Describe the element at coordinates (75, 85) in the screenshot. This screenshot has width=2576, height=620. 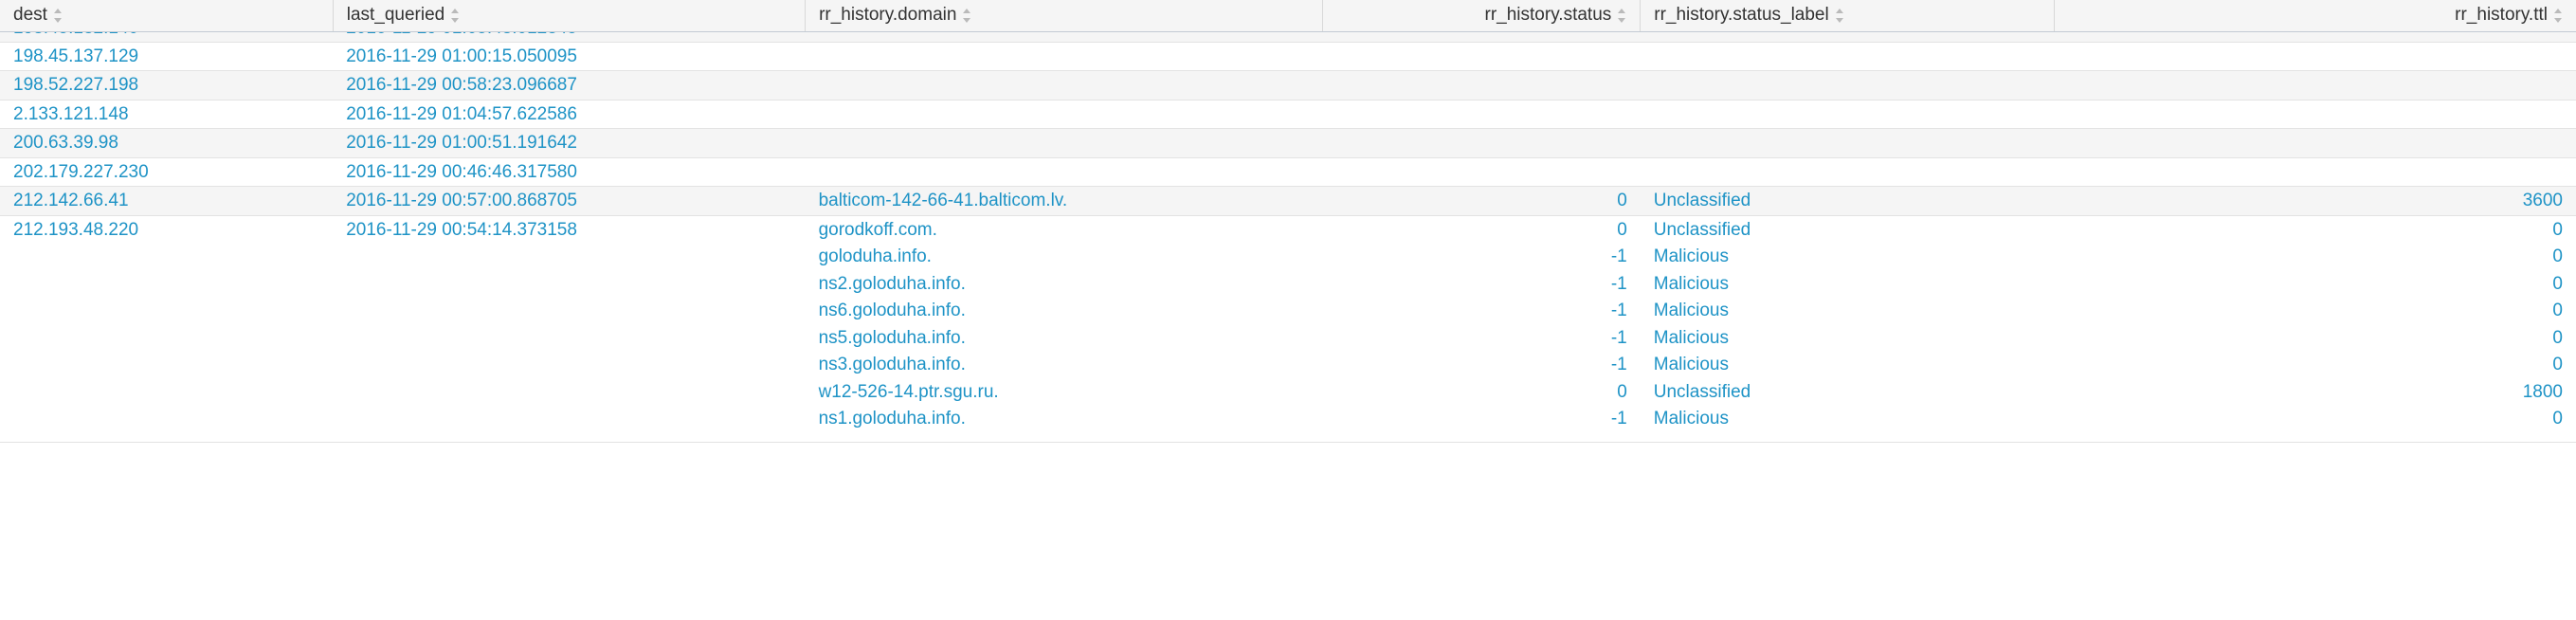
I see `cell-value-link: 198.52.227.198` at that location.